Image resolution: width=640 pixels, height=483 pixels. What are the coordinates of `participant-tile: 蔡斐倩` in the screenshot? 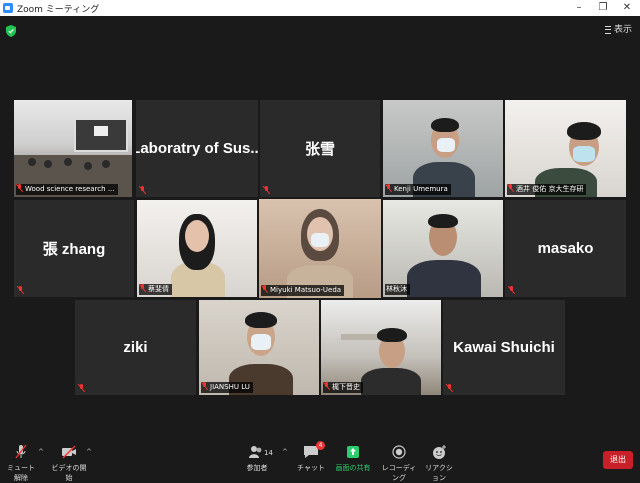 It's located at (197, 248).